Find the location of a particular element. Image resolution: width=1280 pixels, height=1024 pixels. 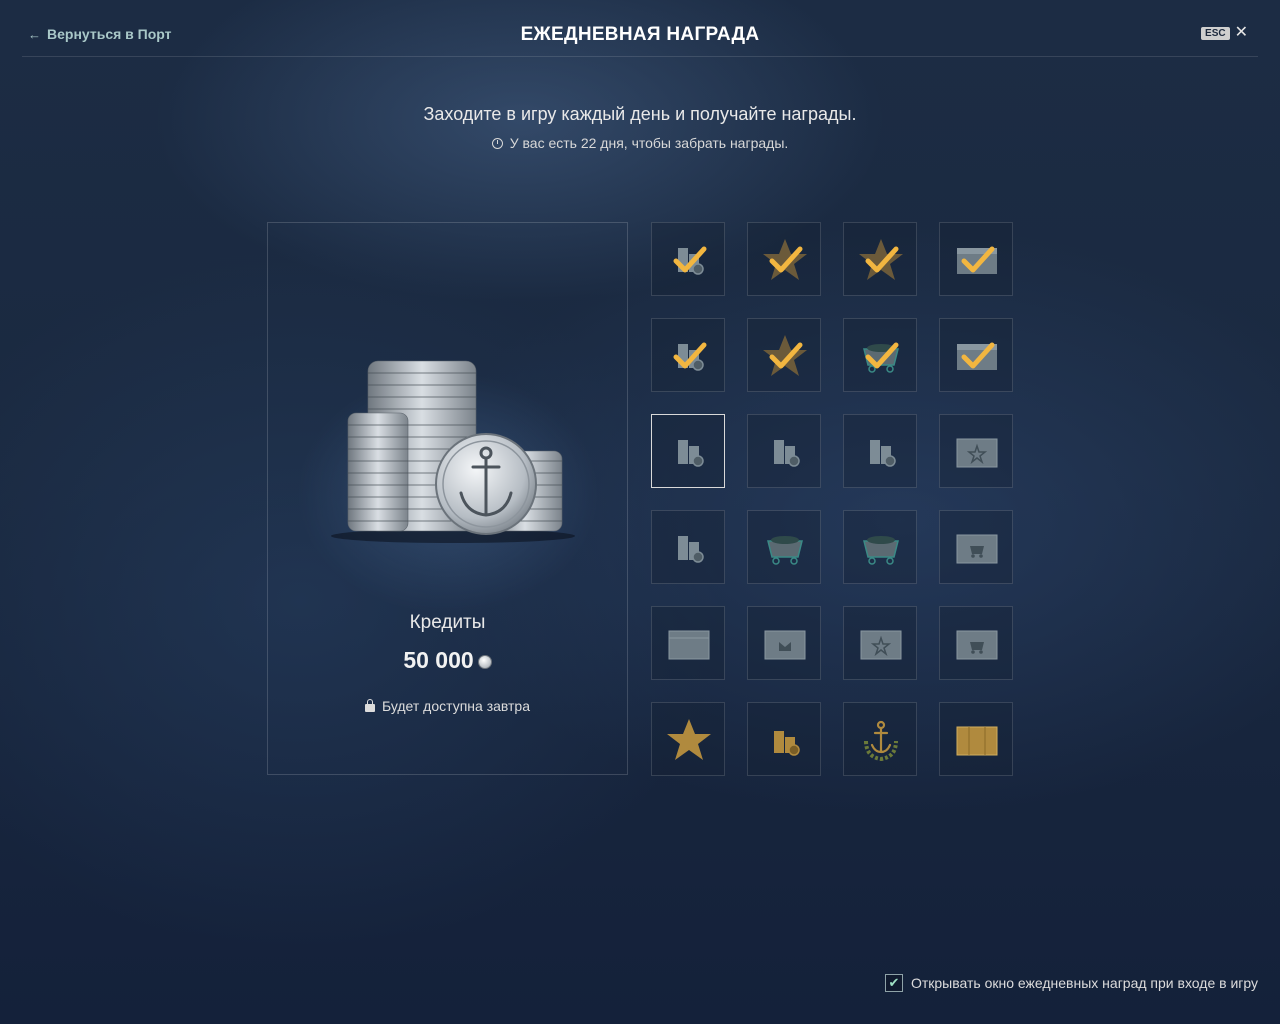

reward-amount-row: 50 000 is located at coordinates (447, 660).